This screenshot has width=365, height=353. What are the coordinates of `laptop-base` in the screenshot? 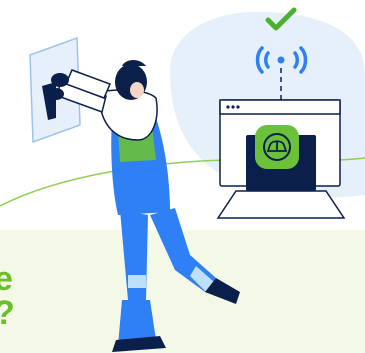 It's located at (281, 204).